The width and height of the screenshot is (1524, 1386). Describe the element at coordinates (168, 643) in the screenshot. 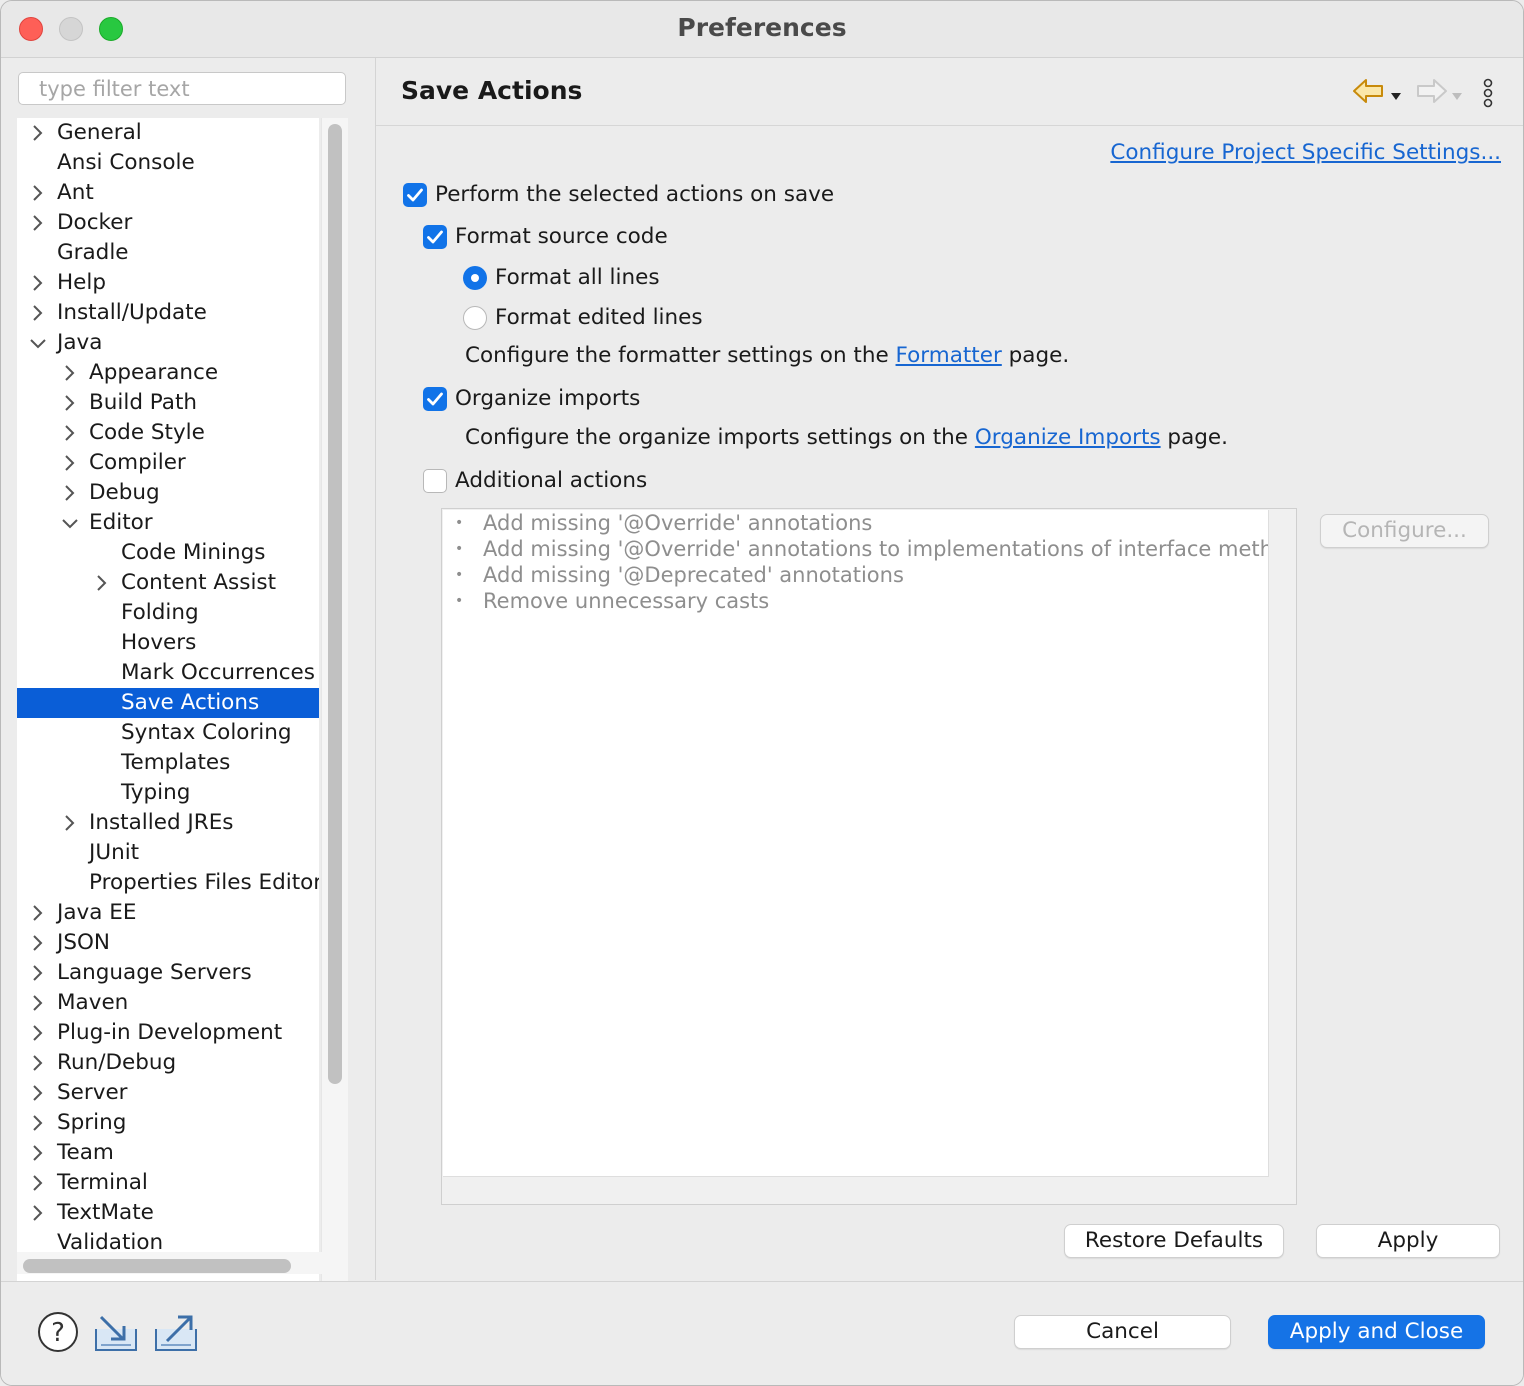

I see `tree-item: Hovers` at that location.